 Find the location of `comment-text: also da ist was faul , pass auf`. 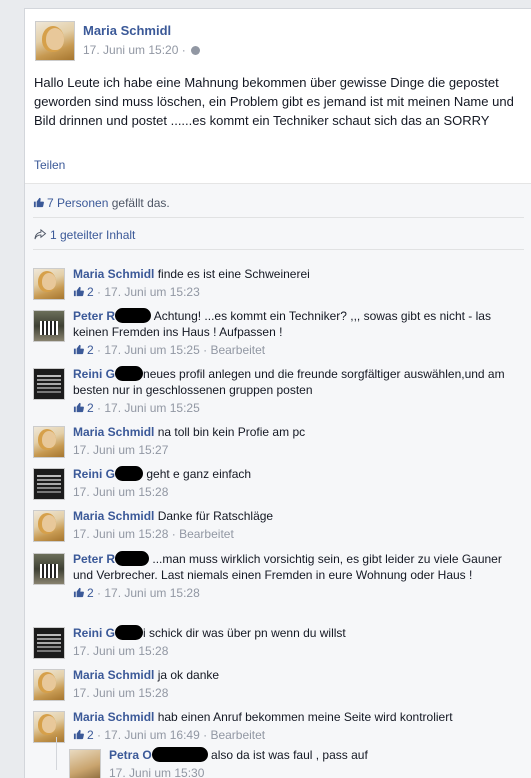

comment-text: also da ist was faul , pass auf is located at coordinates (289, 755).